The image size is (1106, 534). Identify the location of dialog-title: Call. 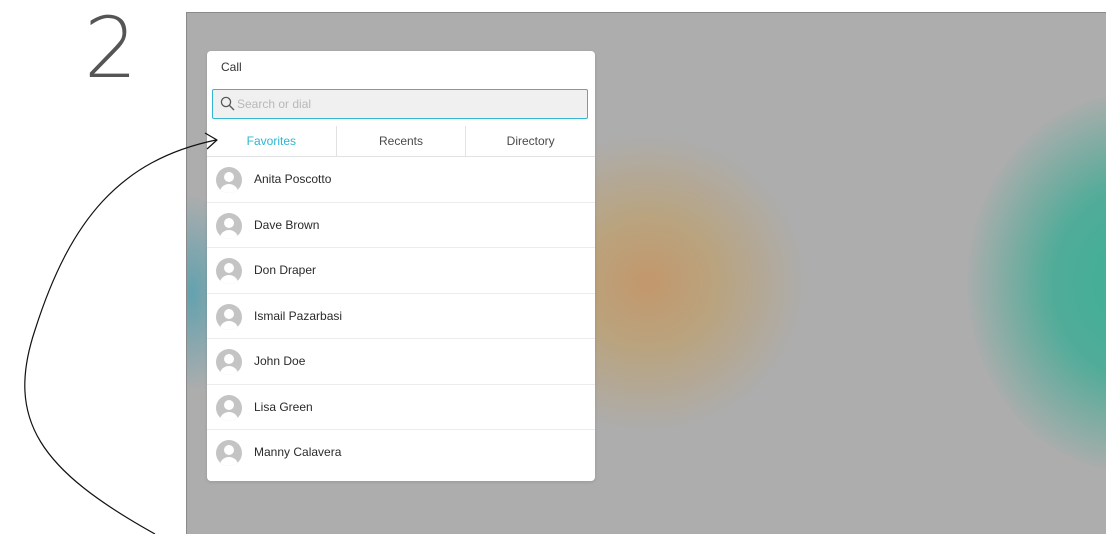
(231, 67).